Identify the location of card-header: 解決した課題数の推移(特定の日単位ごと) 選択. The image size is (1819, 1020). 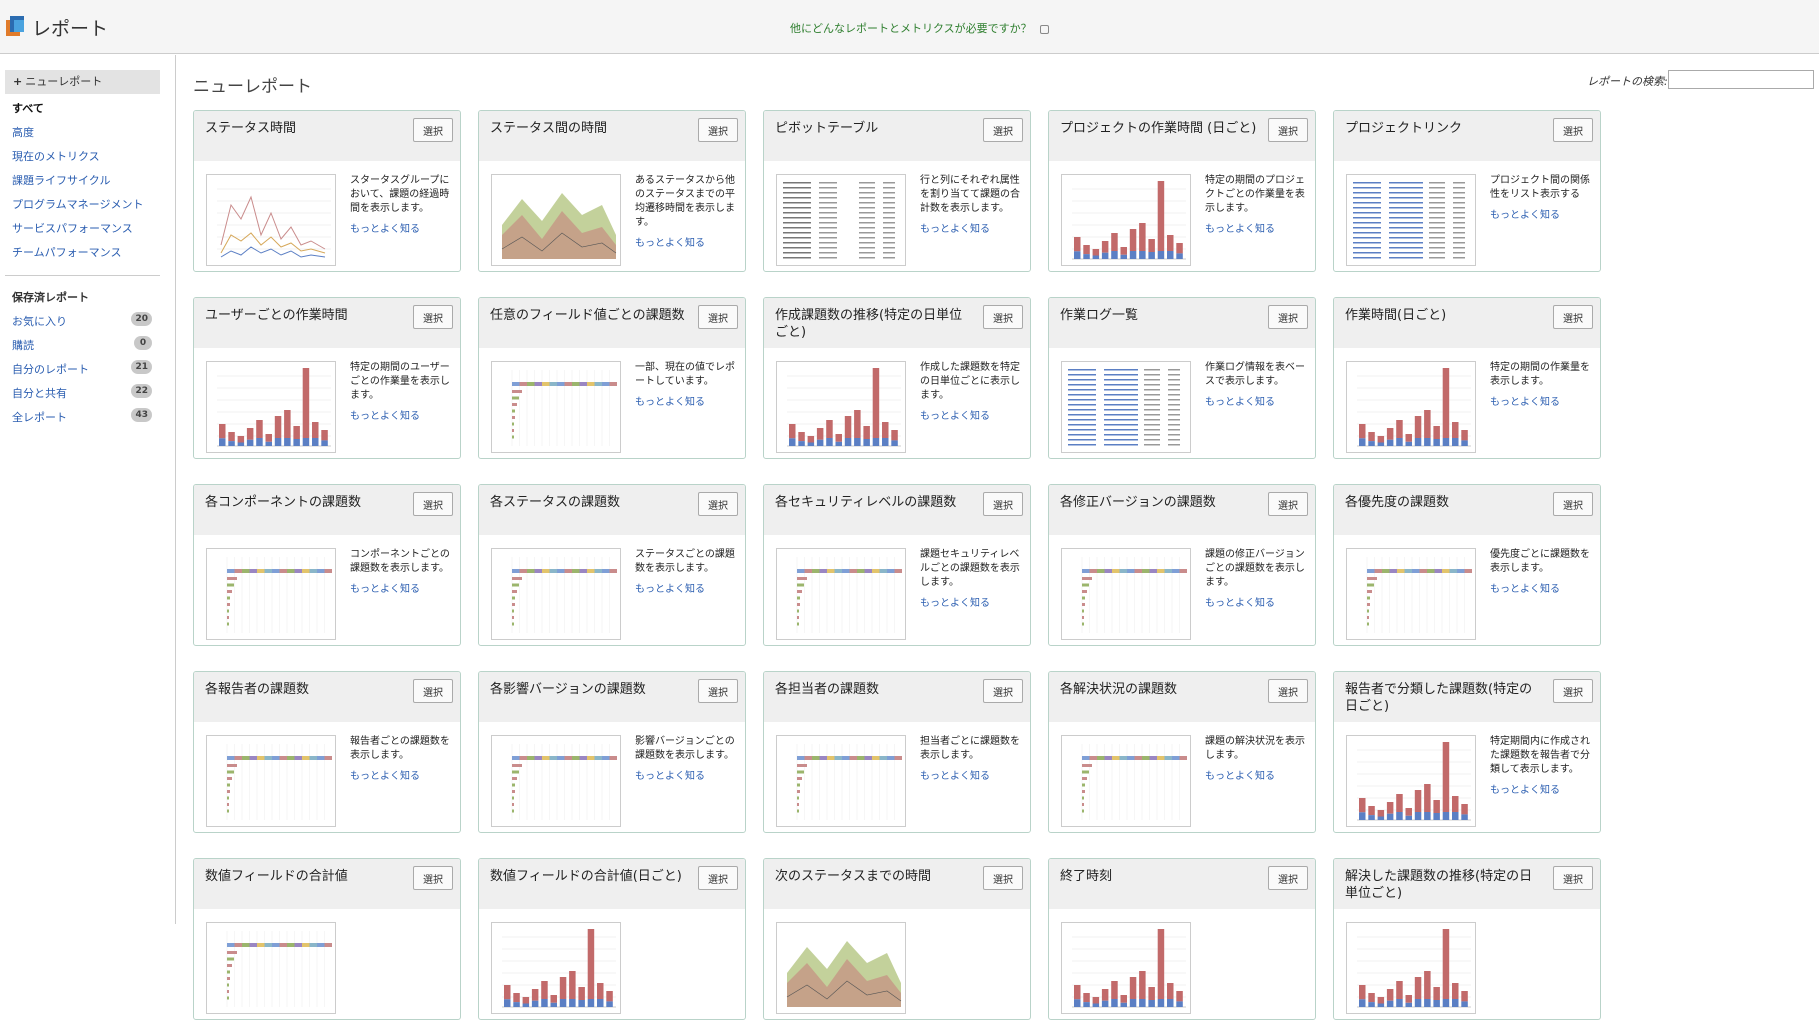
(1467, 884).